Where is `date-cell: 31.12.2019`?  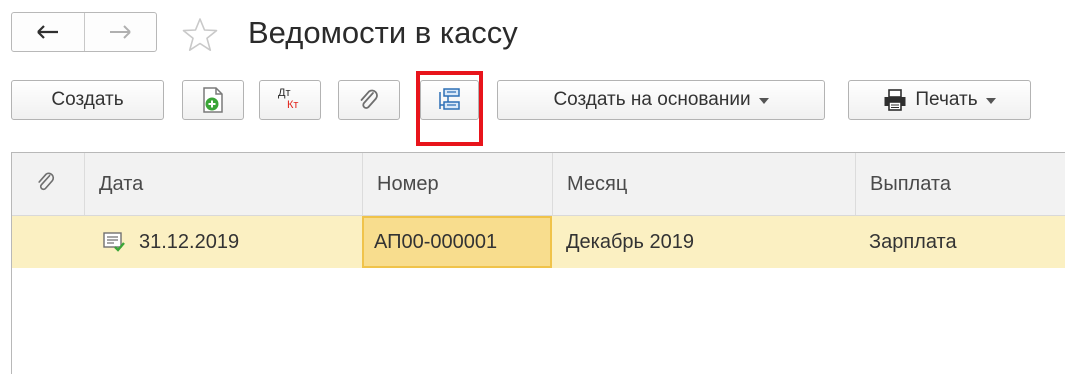 date-cell: 31.12.2019 is located at coordinates (223, 242).